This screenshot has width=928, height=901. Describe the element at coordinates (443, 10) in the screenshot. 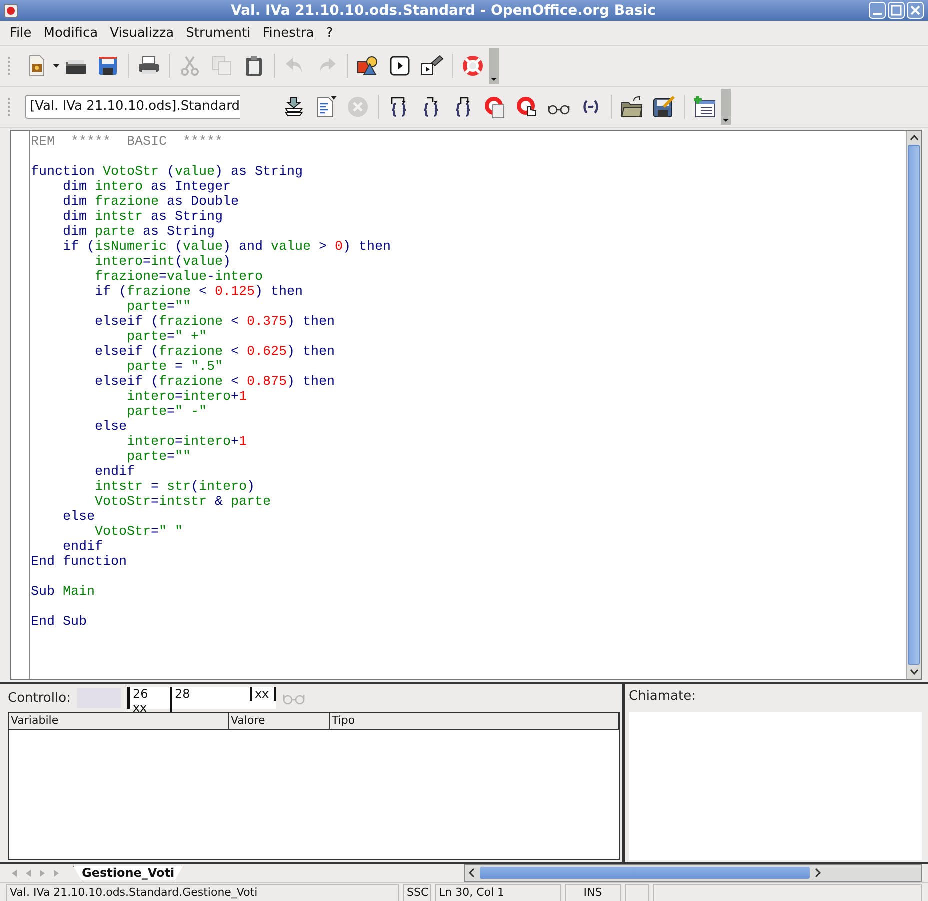

I see `window-title: Val. IVa 21.10.10.ods.Standard - OpenOffice.org Basic` at that location.